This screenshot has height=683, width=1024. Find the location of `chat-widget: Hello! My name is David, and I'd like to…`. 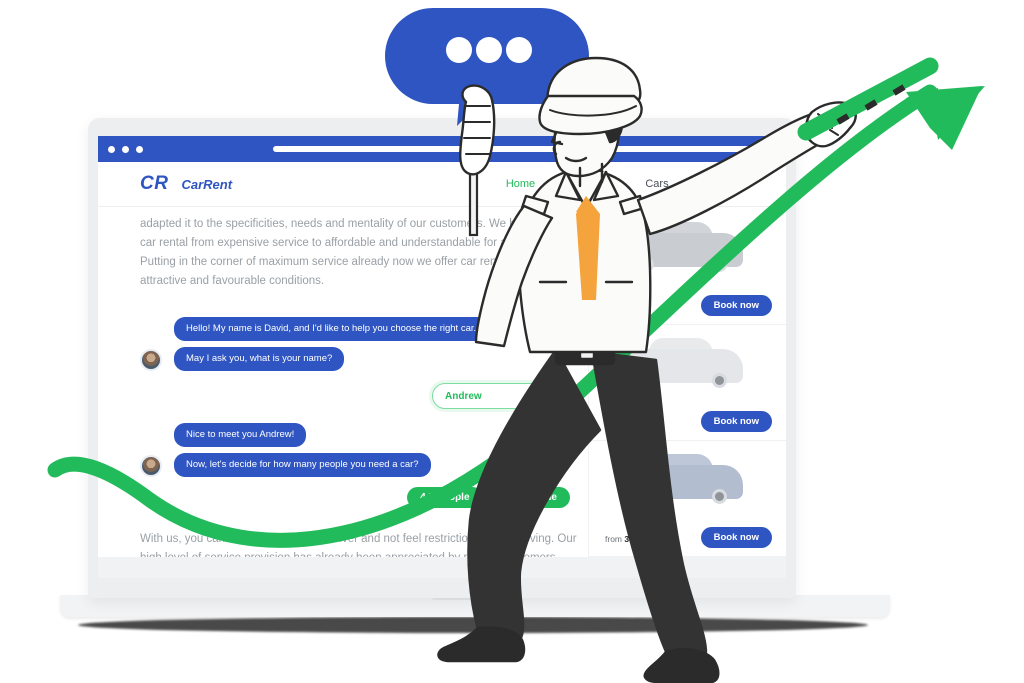

chat-widget: Hello! My name is David, and I'd like to… is located at coordinates (355, 412).